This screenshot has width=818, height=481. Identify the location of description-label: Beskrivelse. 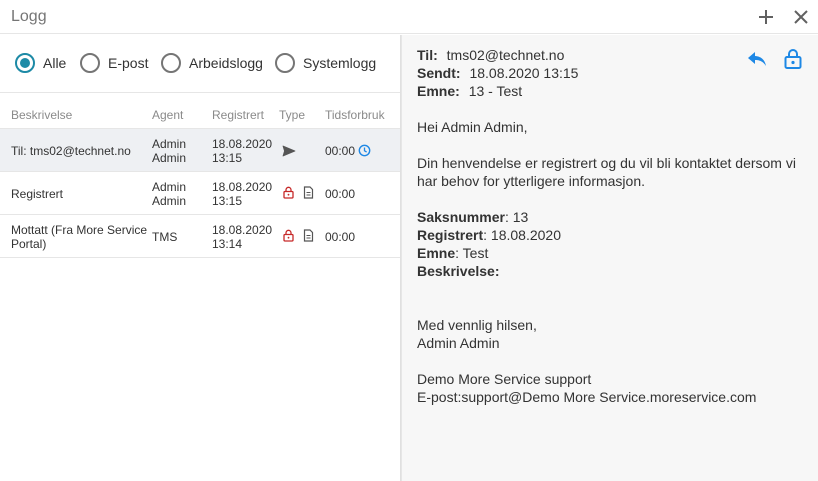
(456, 271).